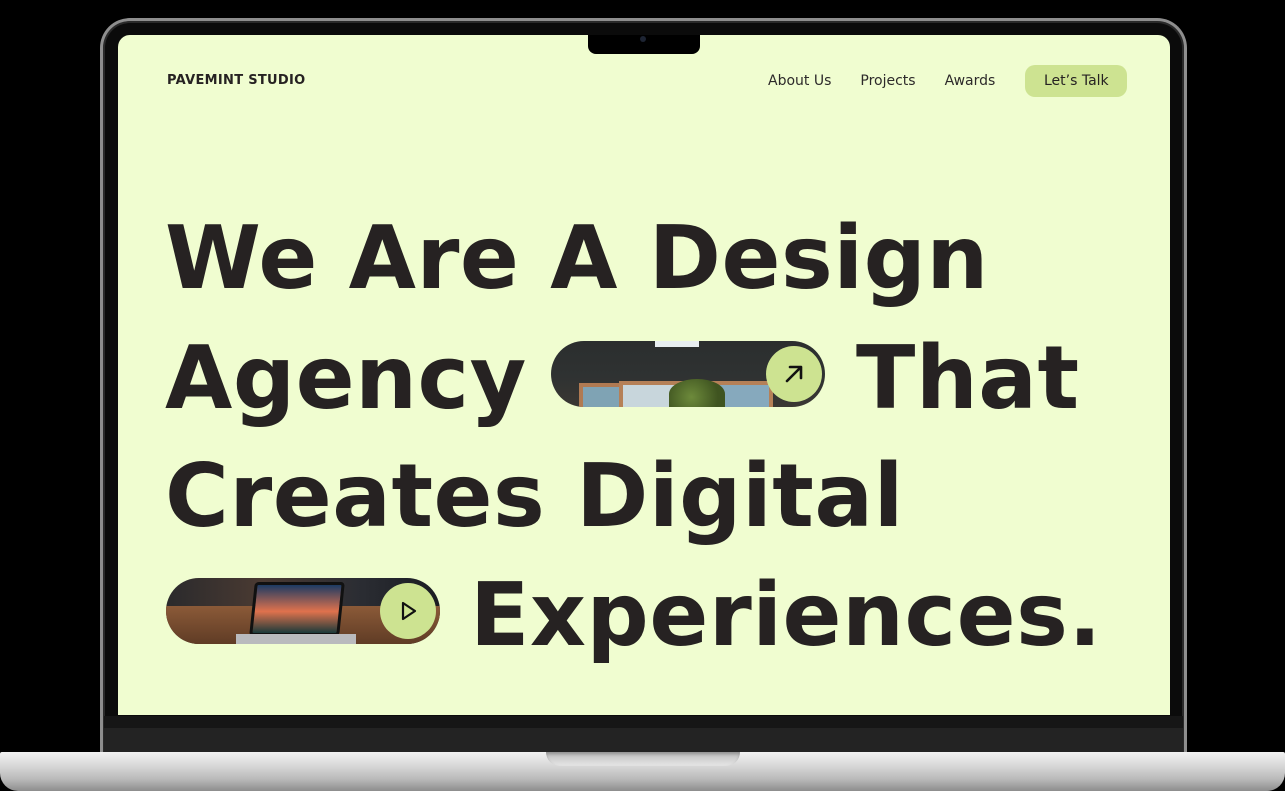  I want to click on nav-projects: Projects, so click(887, 81).